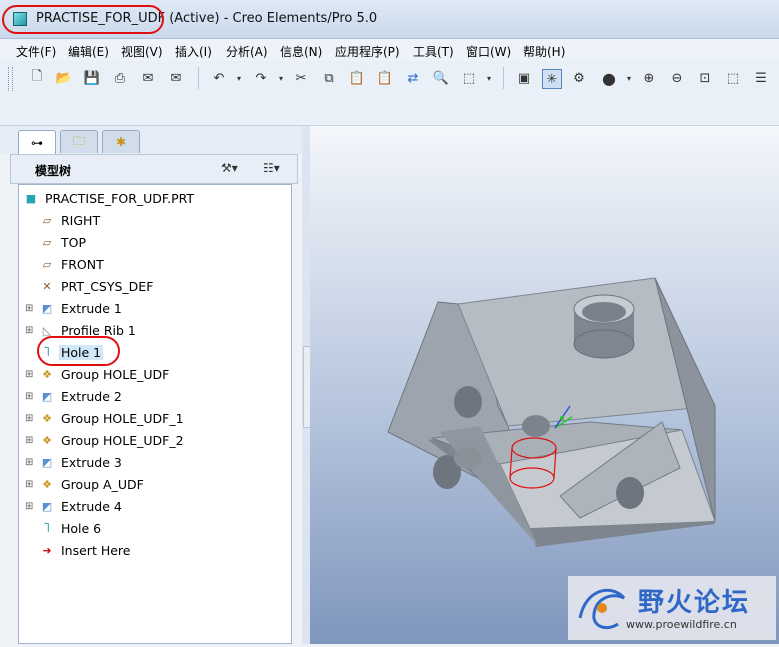 This screenshot has height=647, width=779. What do you see at coordinates (102, 418) in the screenshot?
I see `tree-item: ⊞ ❖ Group HOLE_UDF_1` at bounding box center [102, 418].